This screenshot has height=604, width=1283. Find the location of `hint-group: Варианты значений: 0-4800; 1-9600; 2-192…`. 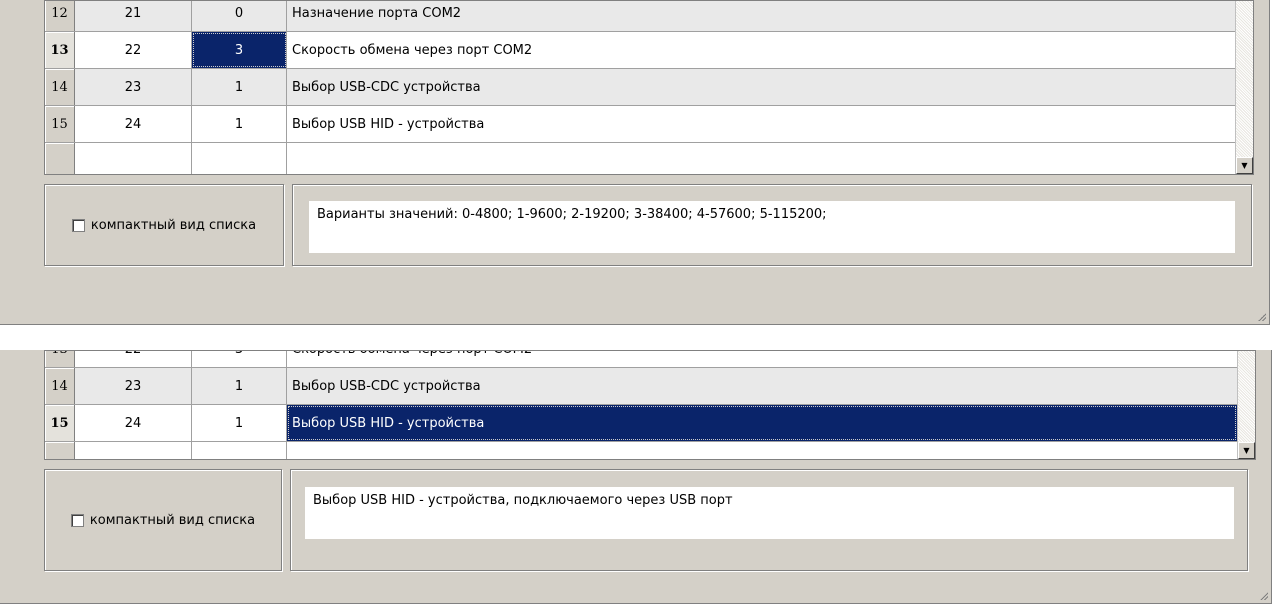

hint-group: Варианты значений: 0-4800; 1-9600; 2-192… is located at coordinates (772, 225).